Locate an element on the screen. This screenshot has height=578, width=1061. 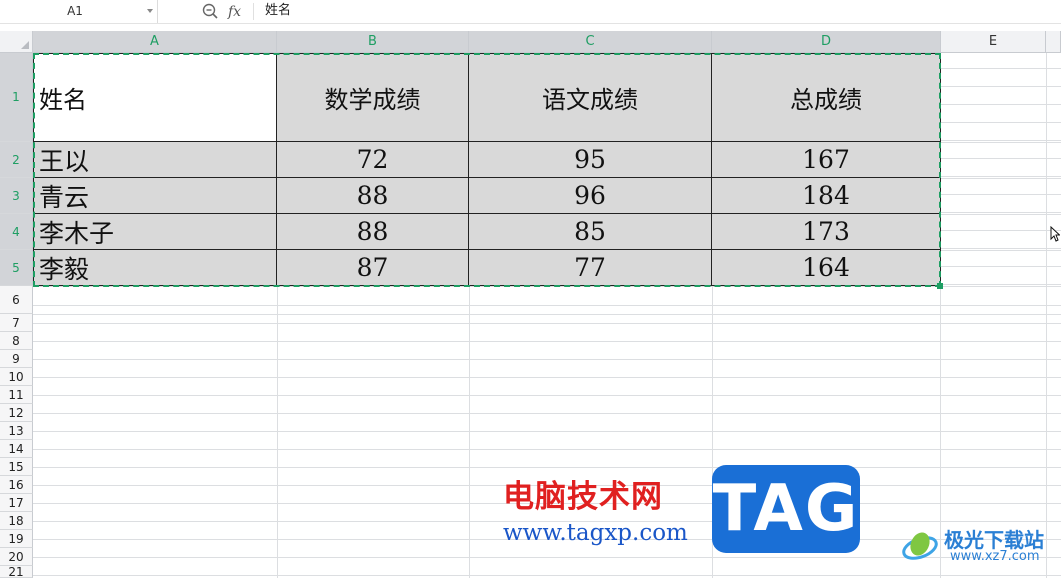
column-header-a: A is located at coordinates (155, 42).